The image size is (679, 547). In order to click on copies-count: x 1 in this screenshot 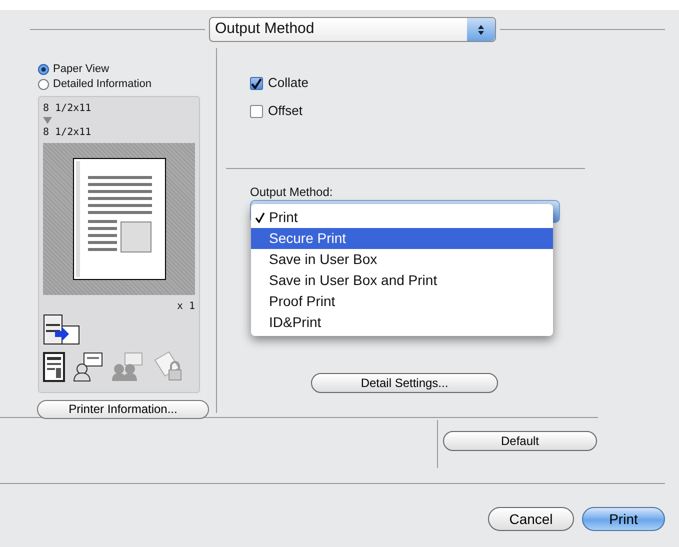, I will do `click(185, 307)`.